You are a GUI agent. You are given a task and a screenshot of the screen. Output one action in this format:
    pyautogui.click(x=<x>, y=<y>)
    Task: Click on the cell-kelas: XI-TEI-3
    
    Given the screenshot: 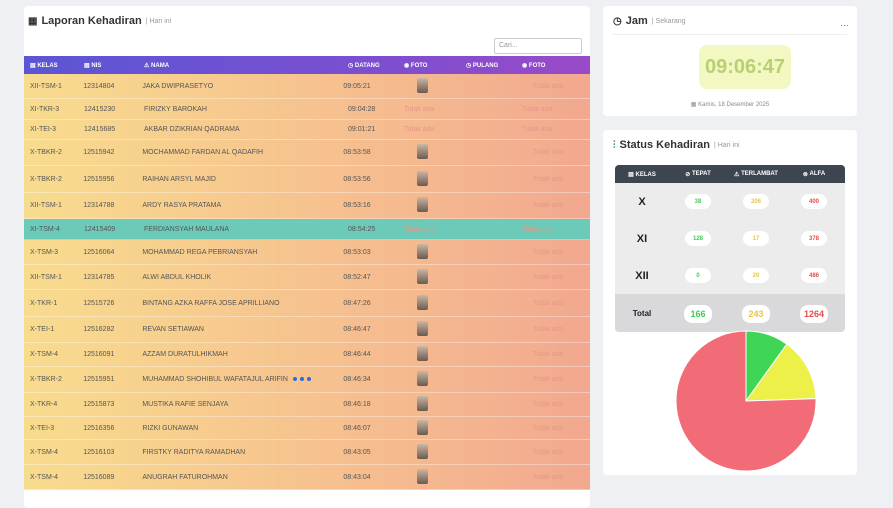 What is the action you would take?
    pyautogui.click(x=43, y=129)
    